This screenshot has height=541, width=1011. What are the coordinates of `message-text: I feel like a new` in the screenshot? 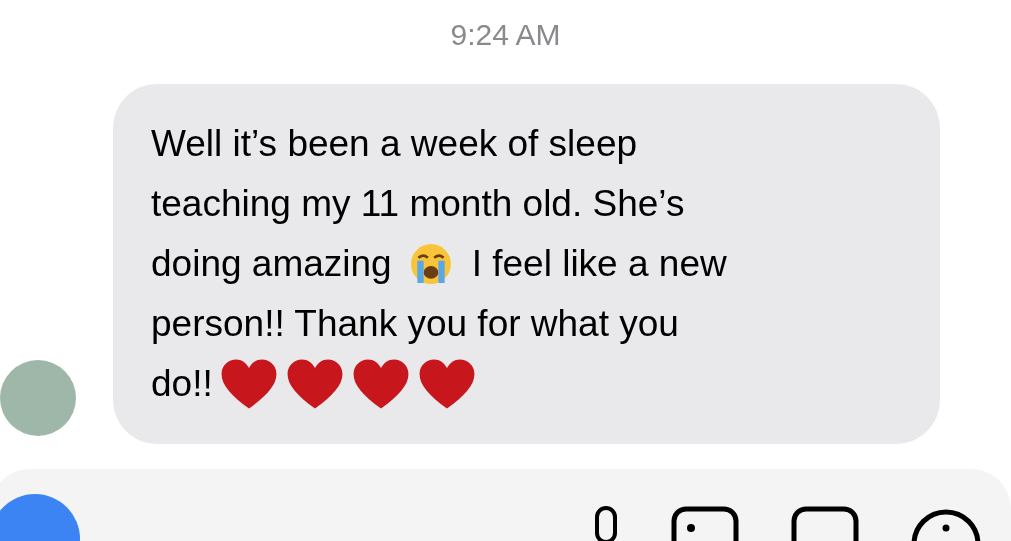 It's located at (599, 264).